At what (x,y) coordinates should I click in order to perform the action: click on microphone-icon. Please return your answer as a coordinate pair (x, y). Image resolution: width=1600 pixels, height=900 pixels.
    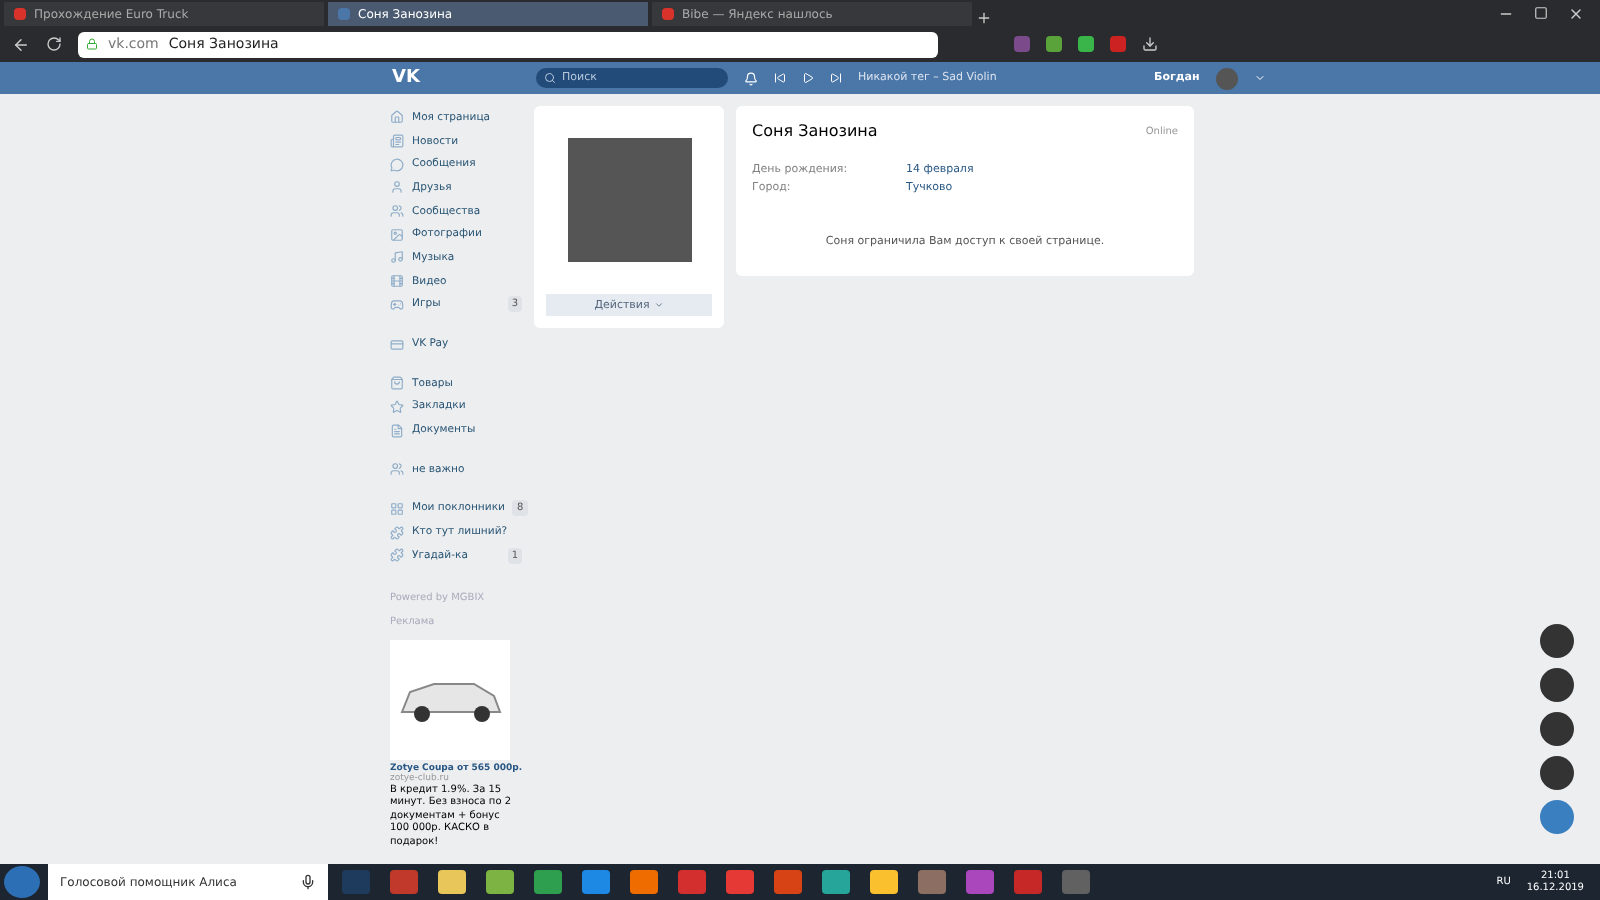
    Looking at the image, I should click on (308, 882).